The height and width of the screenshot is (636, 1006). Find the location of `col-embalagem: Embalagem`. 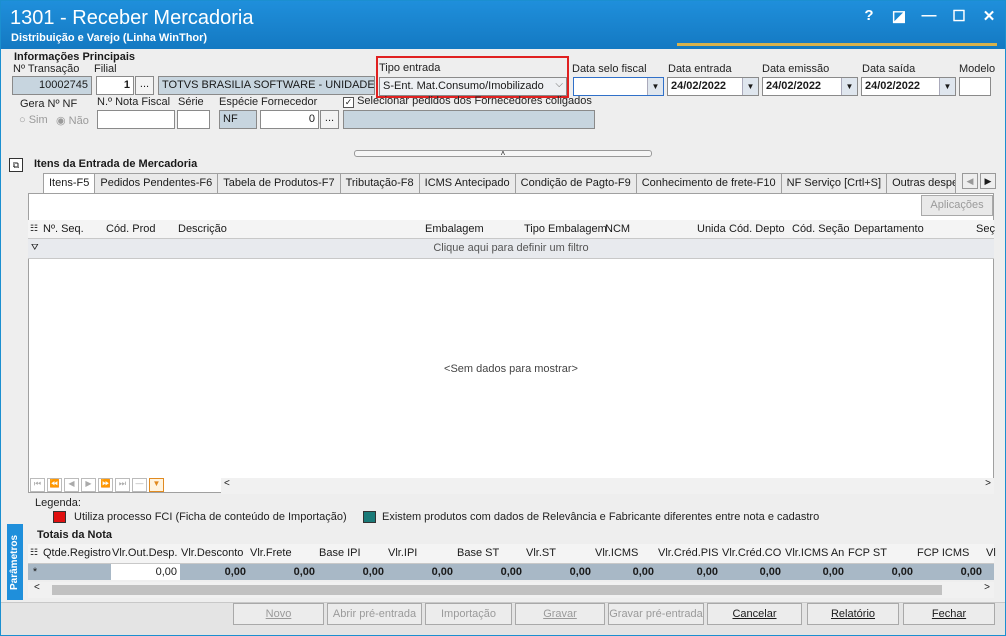

col-embalagem: Embalagem is located at coordinates (454, 229).